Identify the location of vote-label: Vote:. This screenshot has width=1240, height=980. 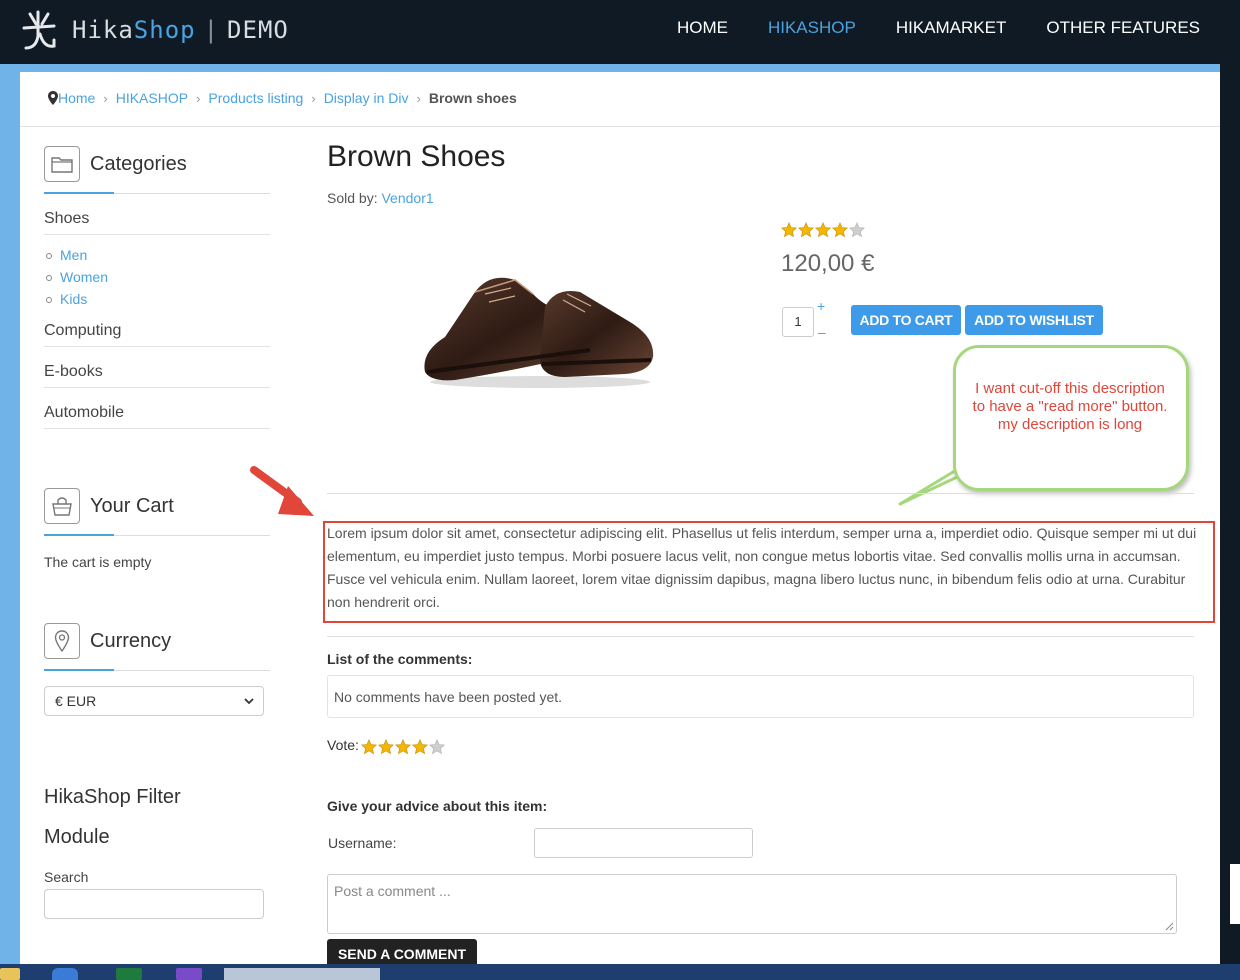
(343, 745).